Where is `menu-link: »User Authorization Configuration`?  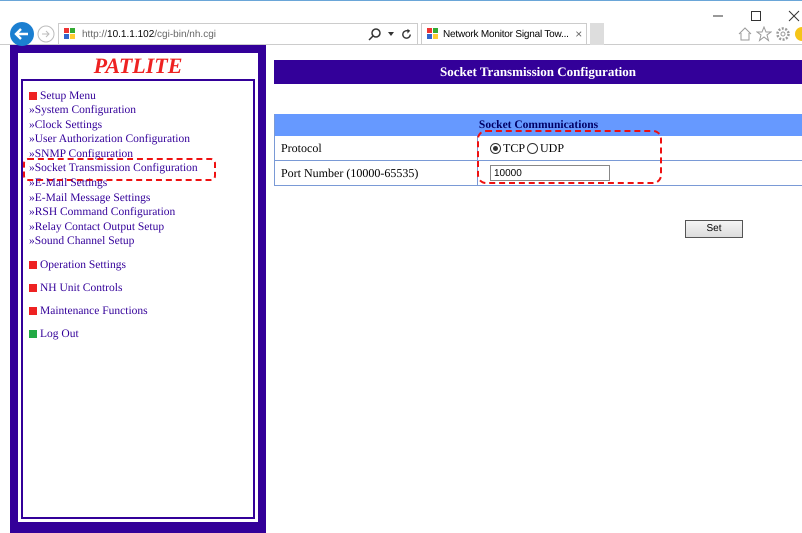
menu-link: »User Authorization Configuration is located at coordinates (109, 139).